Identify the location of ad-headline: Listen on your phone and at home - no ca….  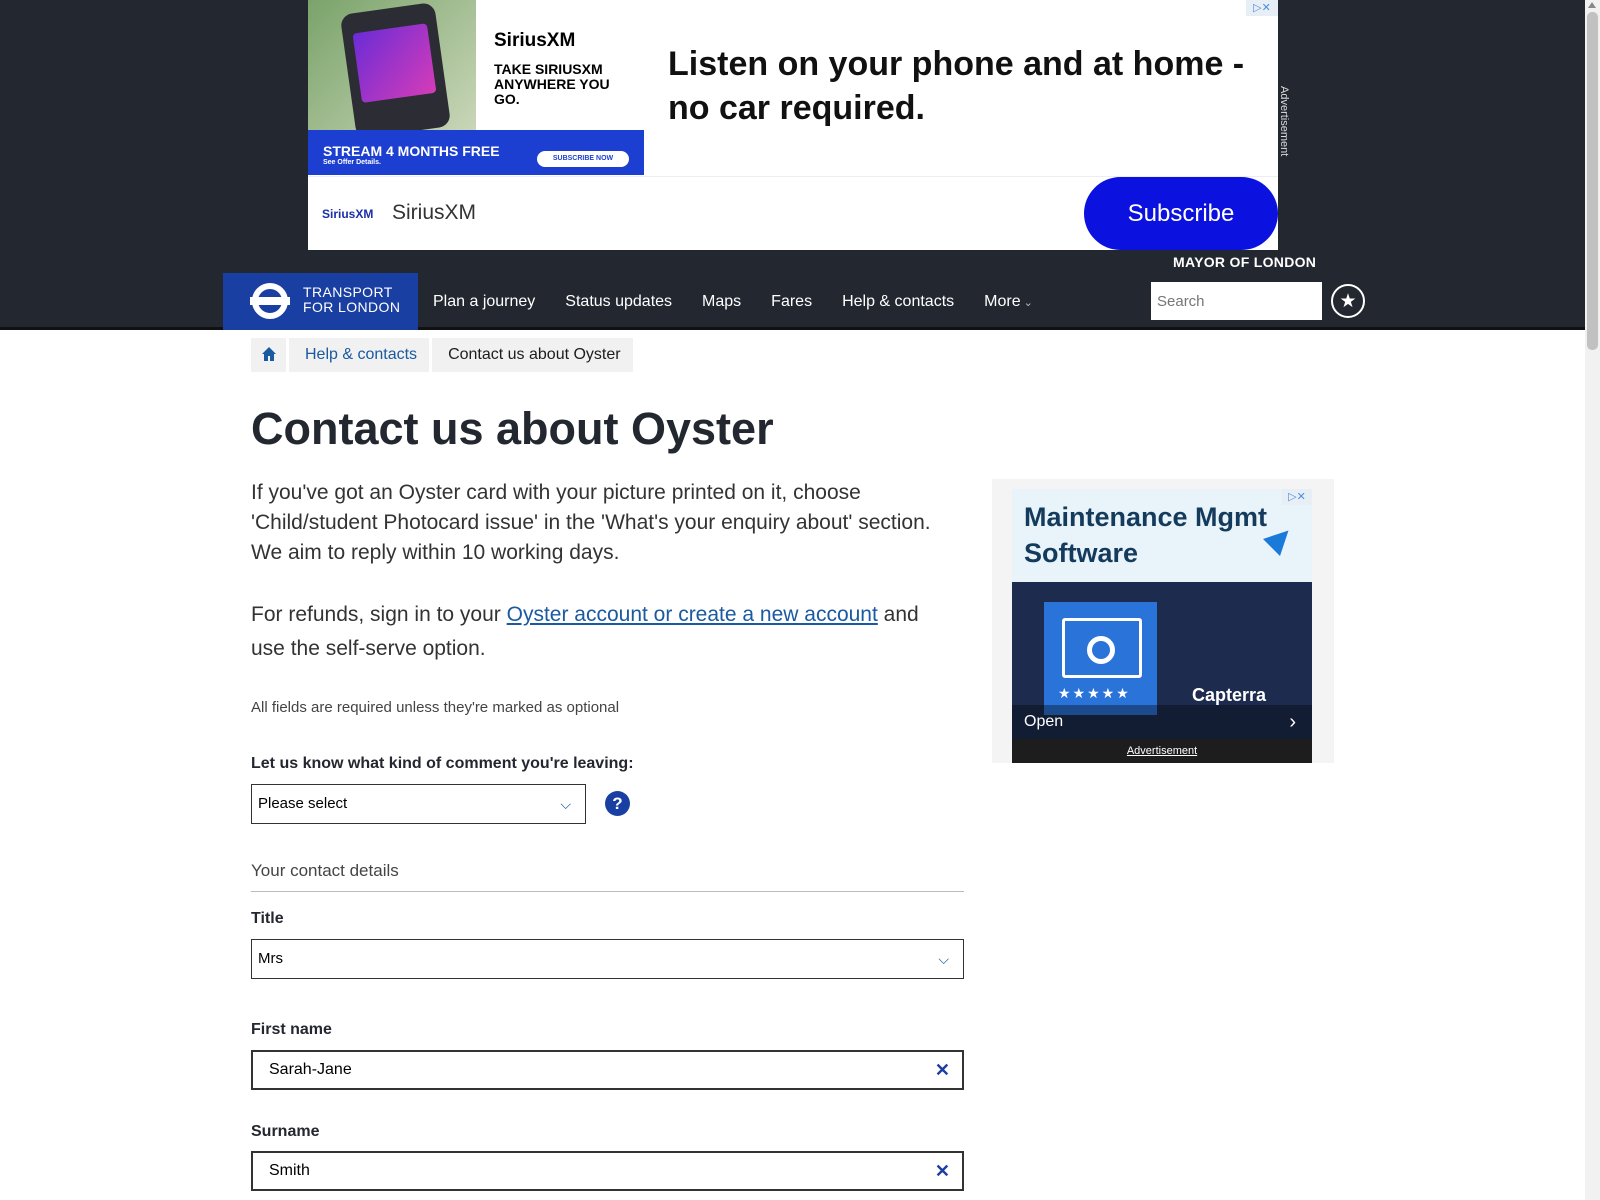
(963, 86).